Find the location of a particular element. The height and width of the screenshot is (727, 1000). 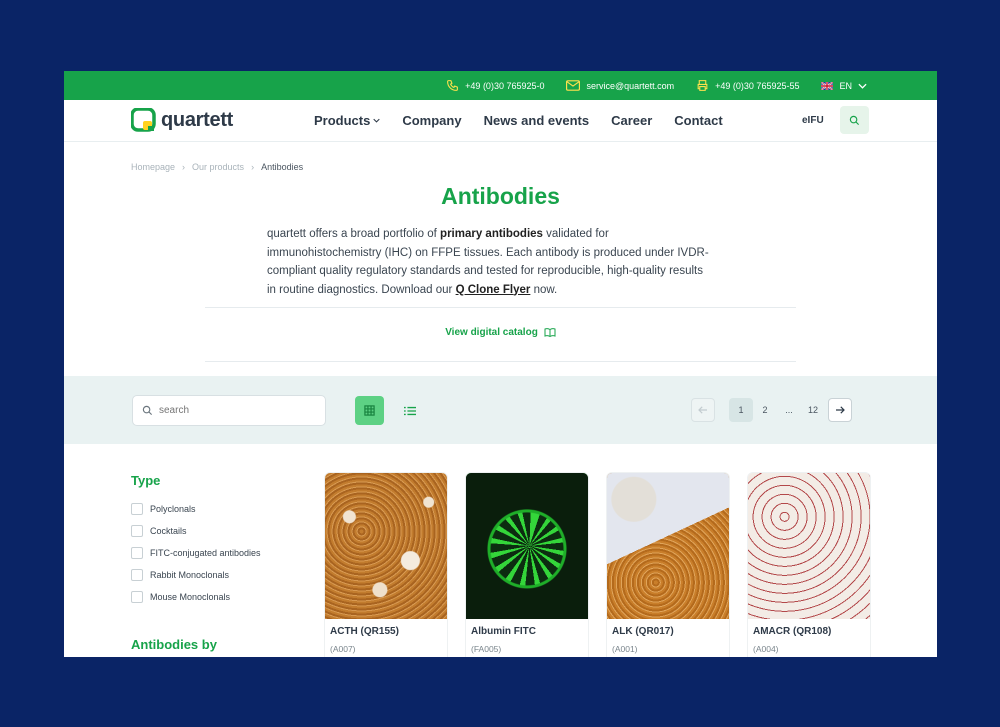

pagination: 1 2 ... 12 is located at coordinates (771, 410).